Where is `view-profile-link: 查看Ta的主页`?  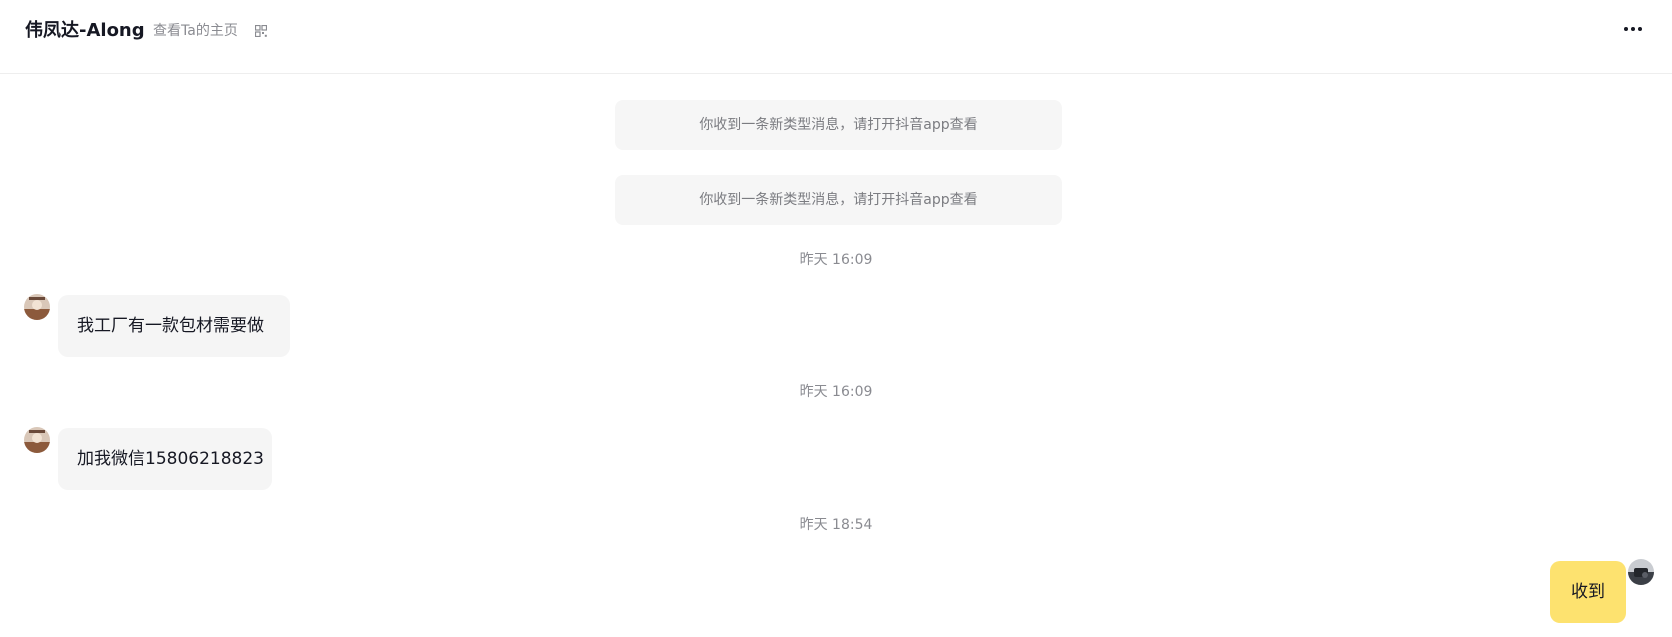
view-profile-link: 查看Ta的主页 is located at coordinates (195, 31).